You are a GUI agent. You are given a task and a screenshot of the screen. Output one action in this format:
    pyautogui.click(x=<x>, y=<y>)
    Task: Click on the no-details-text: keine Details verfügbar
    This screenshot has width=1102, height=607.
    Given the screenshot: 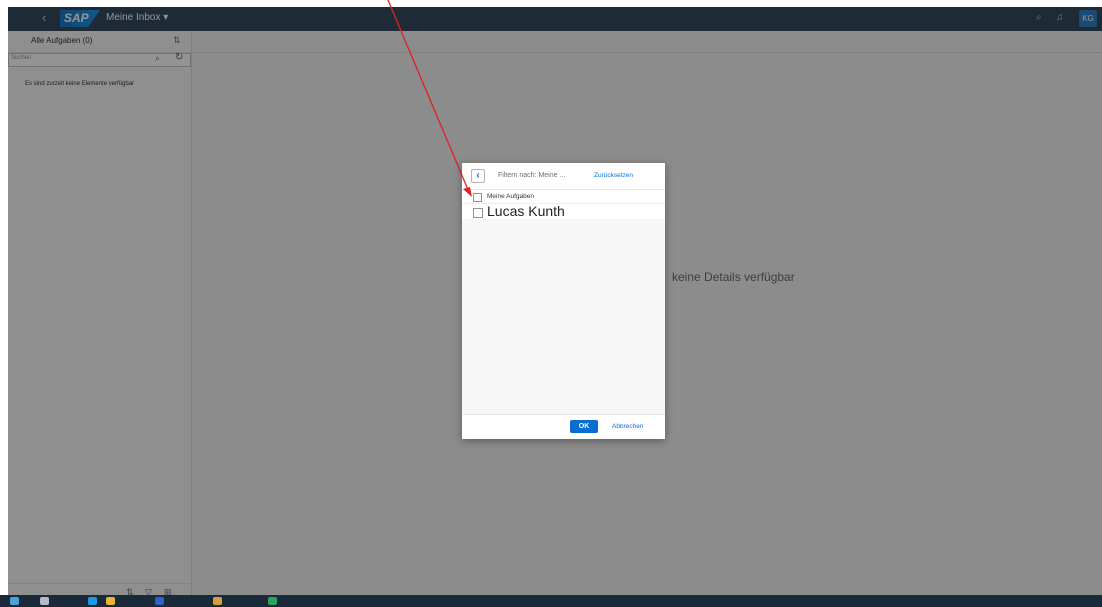 What is the action you would take?
    pyautogui.click(x=733, y=277)
    